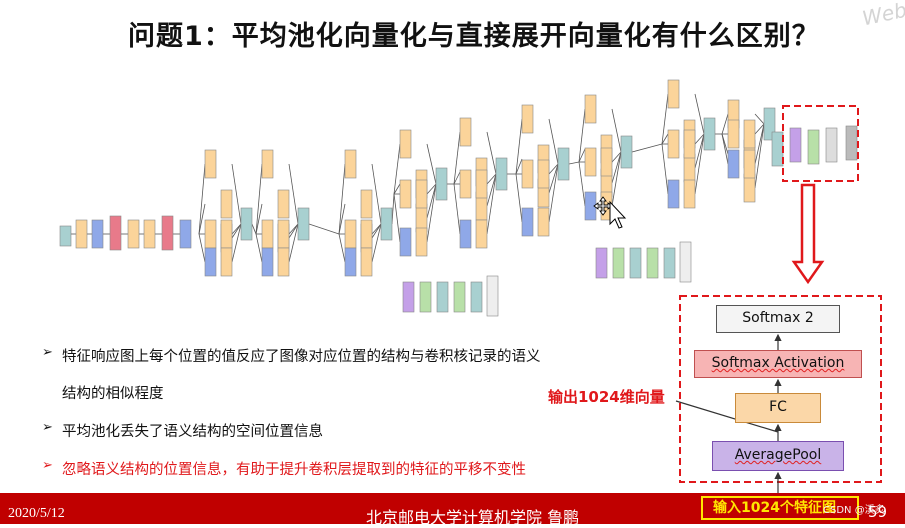  What do you see at coordinates (808, 234) in the screenshot?
I see `down-arrow-icon` at bounding box center [808, 234].